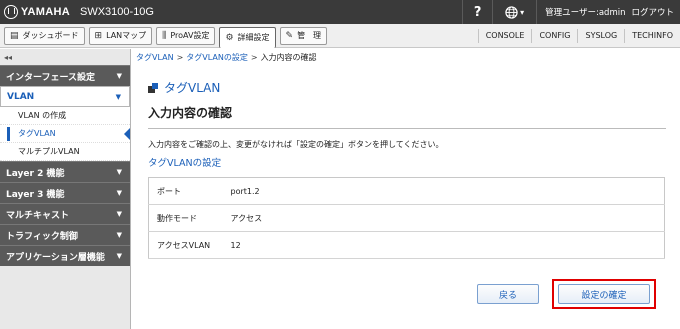 The width and height of the screenshot is (680, 329). I want to click on sidebar-item-application-layer: アプリケーション層機能 ▼, so click(65, 255).